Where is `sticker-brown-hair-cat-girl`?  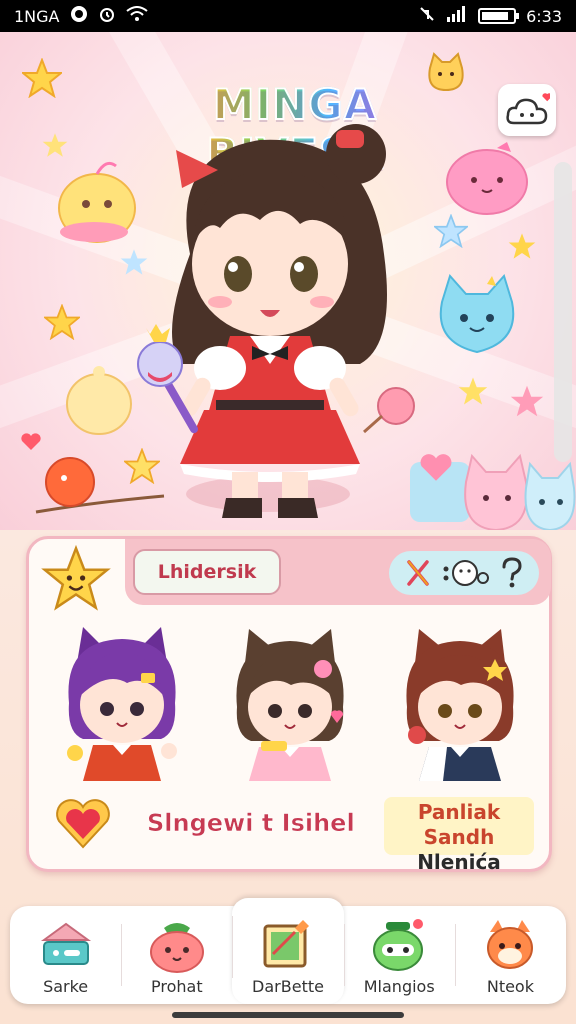 sticker-brown-hair-cat-girl is located at coordinates (290, 703).